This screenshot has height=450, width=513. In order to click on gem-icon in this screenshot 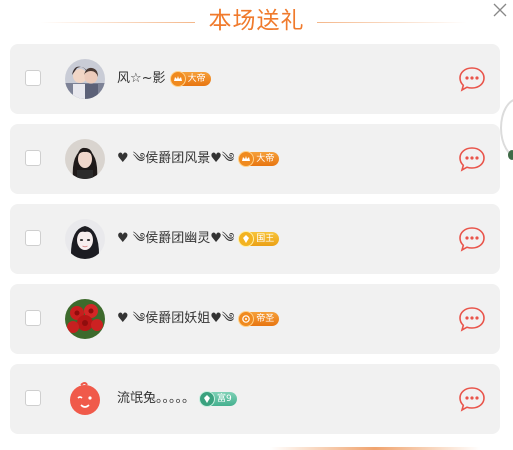, I will do `click(207, 399)`.